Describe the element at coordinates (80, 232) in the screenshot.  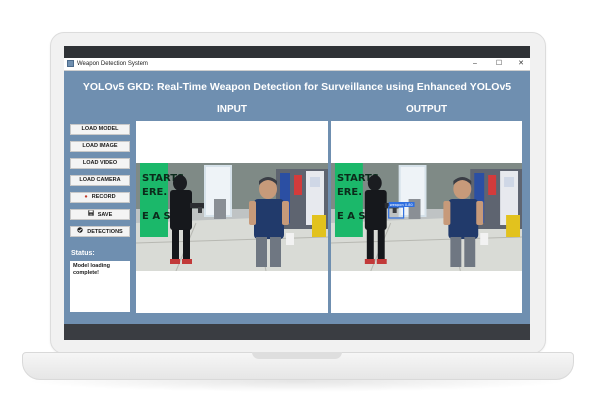
I see `detections-icon` at that location.